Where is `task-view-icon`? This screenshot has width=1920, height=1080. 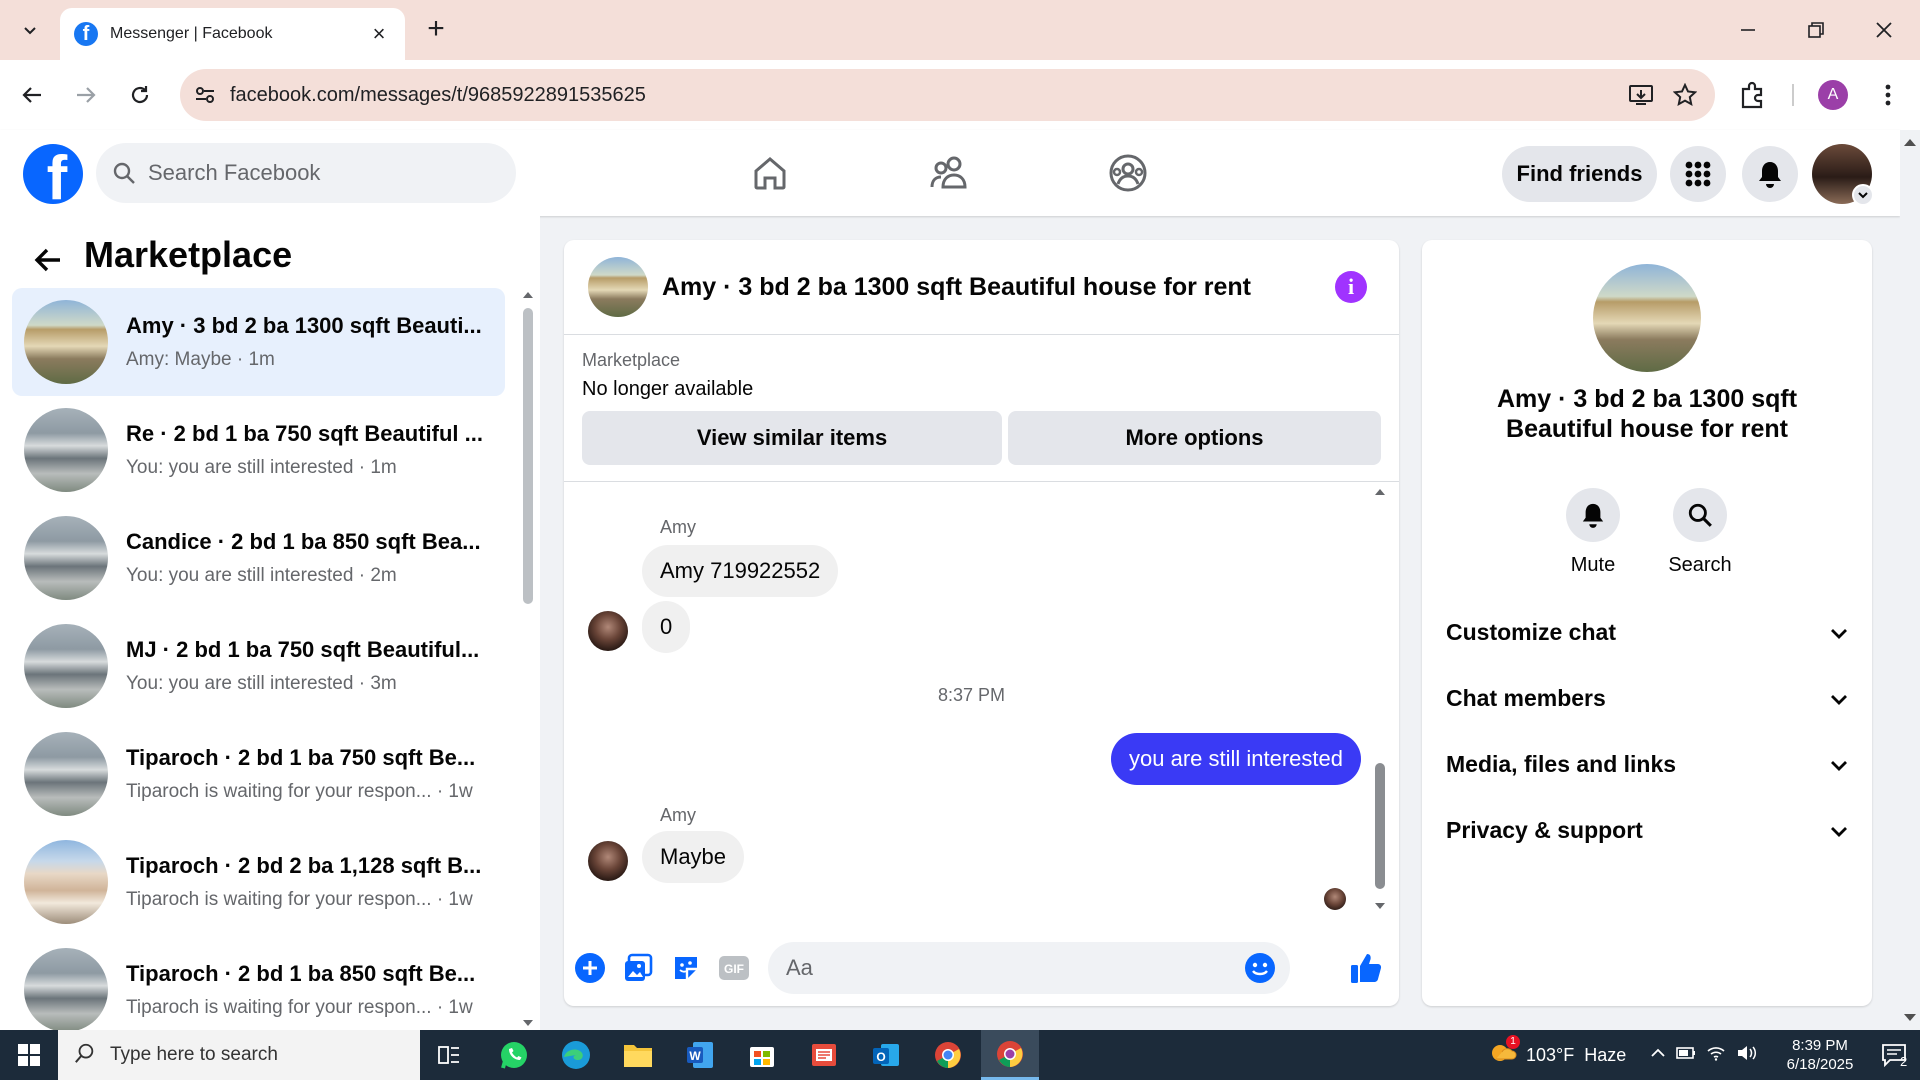 task-view-icon is located at coordinates (449, 1055).